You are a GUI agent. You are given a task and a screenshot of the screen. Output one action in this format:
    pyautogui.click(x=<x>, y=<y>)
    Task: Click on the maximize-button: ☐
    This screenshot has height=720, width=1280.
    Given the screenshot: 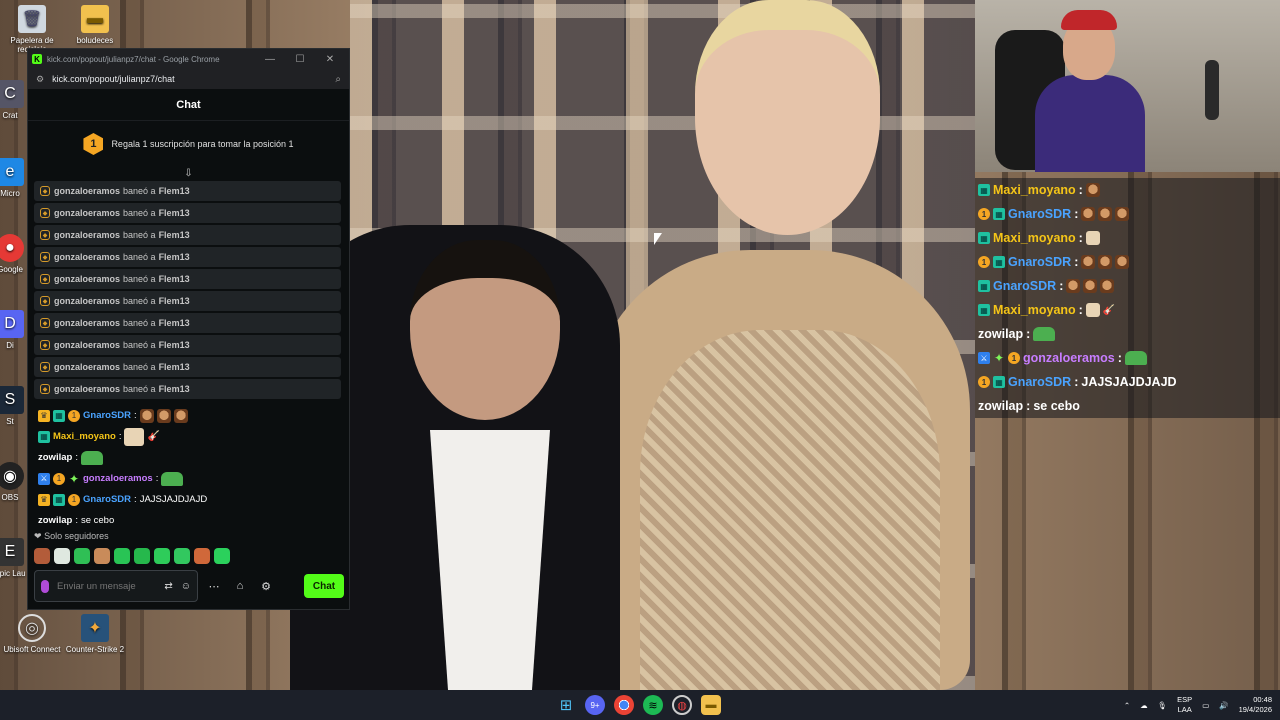 What is the action you would take?
    pyautogui.click(x=300, y=59)
    